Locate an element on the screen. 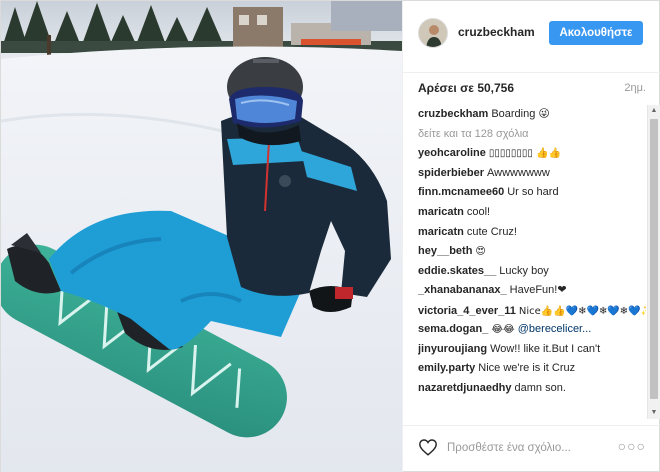 This screenshot has height=472, width=660. comment-text: cute Cruz! is located at coordinates (491, 231).